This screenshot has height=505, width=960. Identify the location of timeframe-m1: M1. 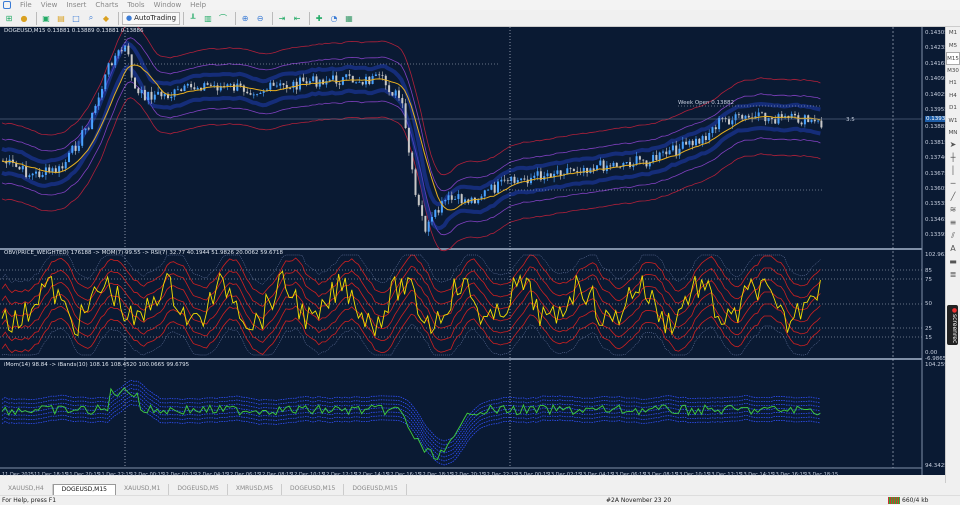
(953, 33).